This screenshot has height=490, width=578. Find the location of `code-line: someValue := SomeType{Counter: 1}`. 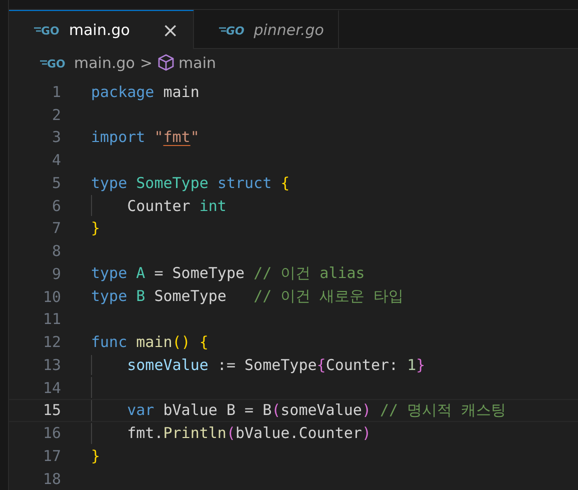

code-line: someValue := SomeType{Counter: 1} is located at coordinates (276, 365).